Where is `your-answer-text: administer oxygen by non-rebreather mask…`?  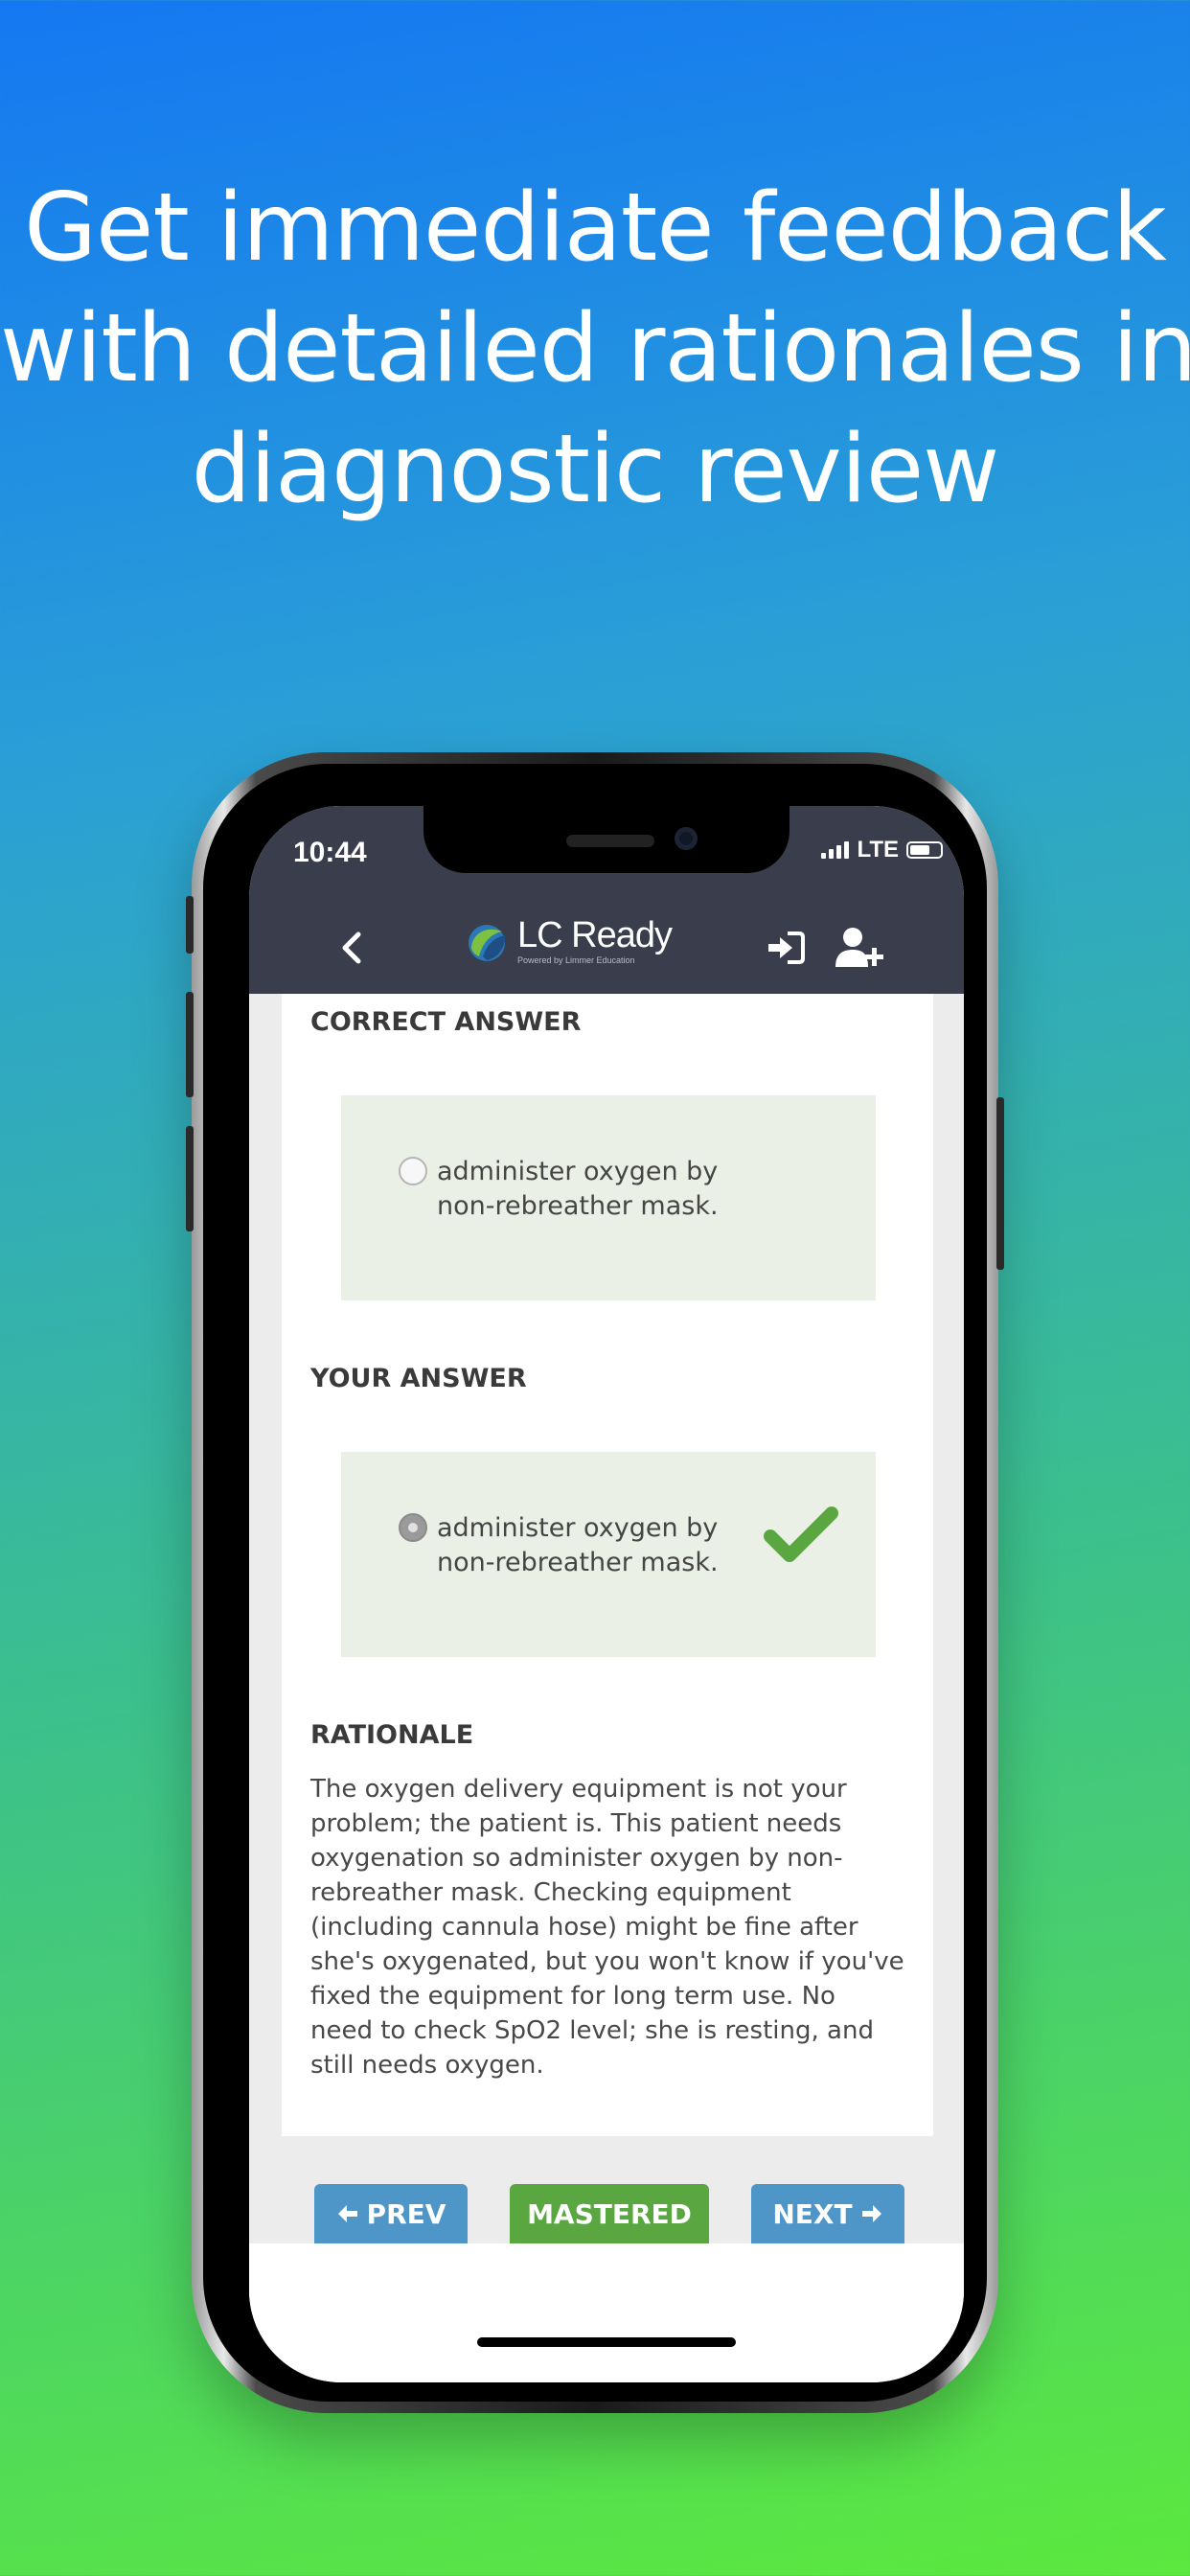 your-answer-text: administer oxygen by non-rebreather mask… is located at coordinates (578, 1545).